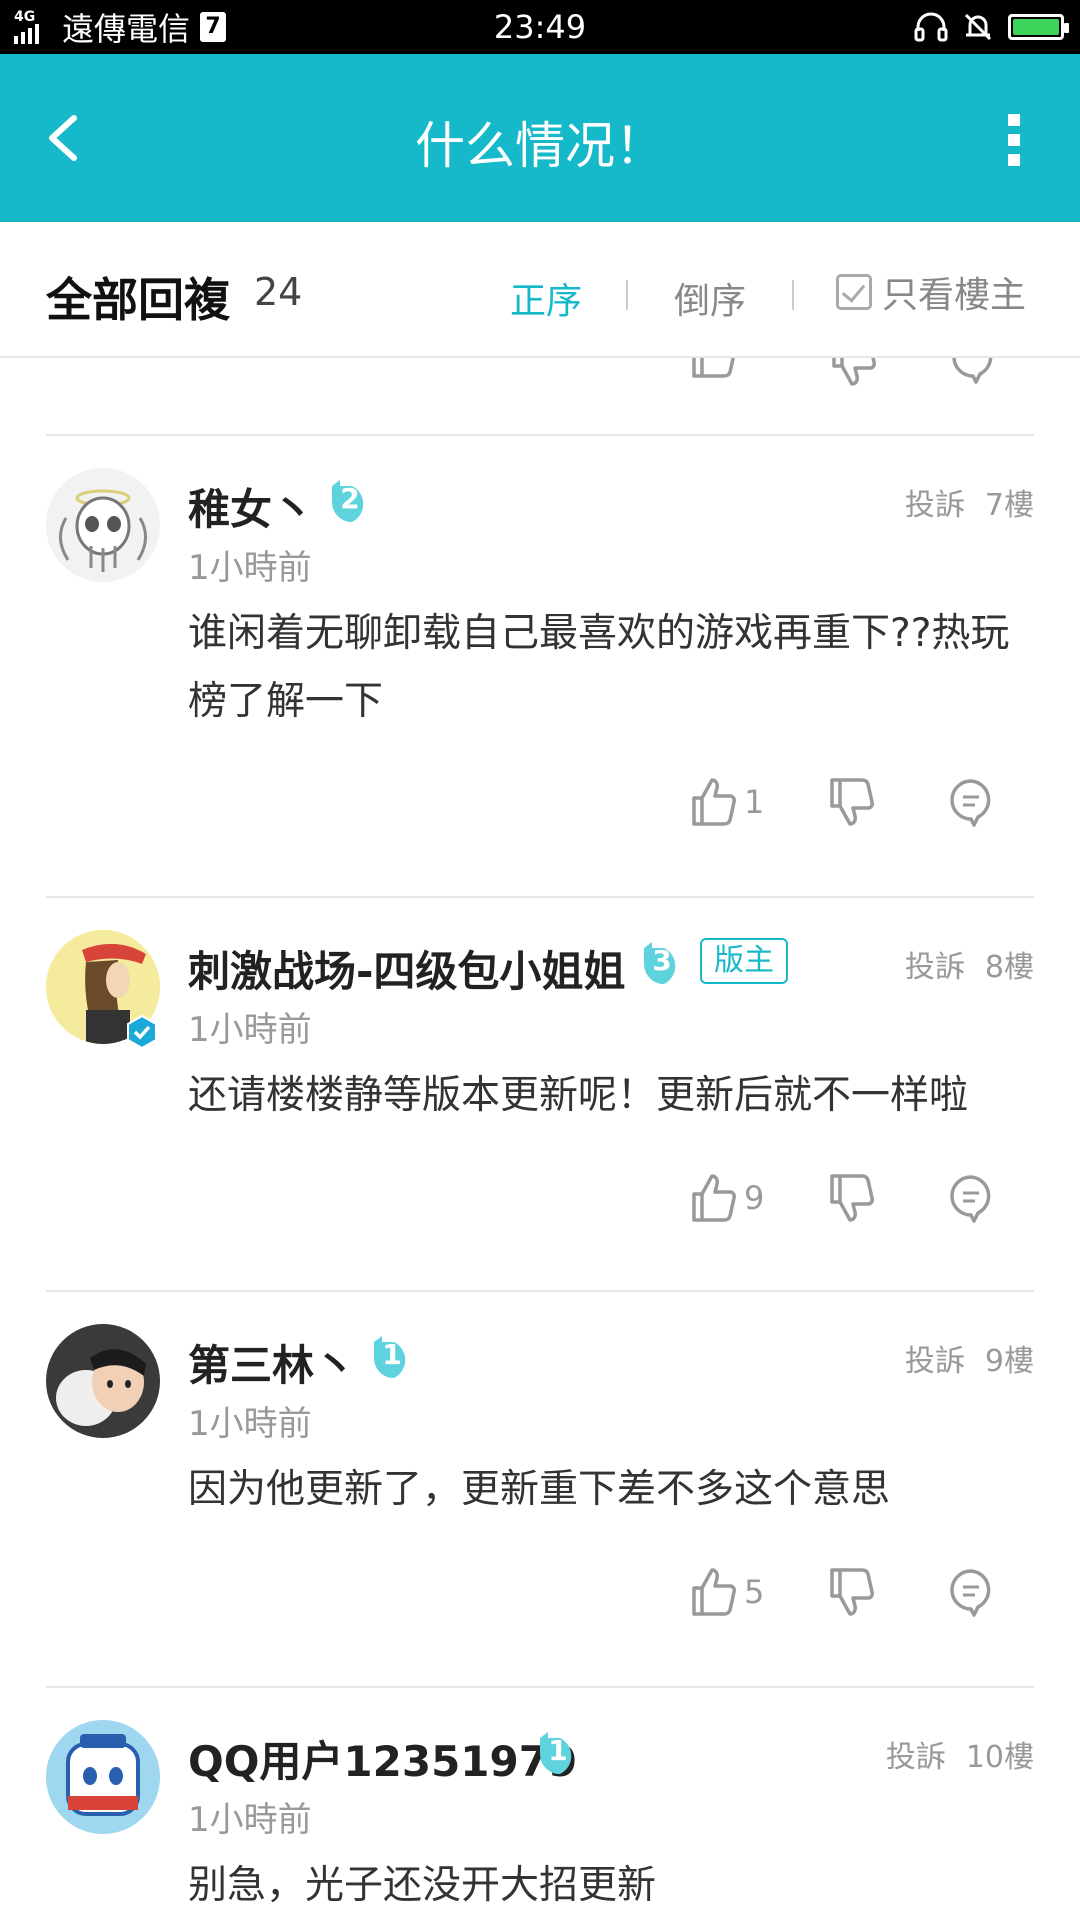 This screenshot has height=1920, width=1080. Describe the element at coordinates (142, 1032) in the screenshot. I see `verified-icon` at that location.